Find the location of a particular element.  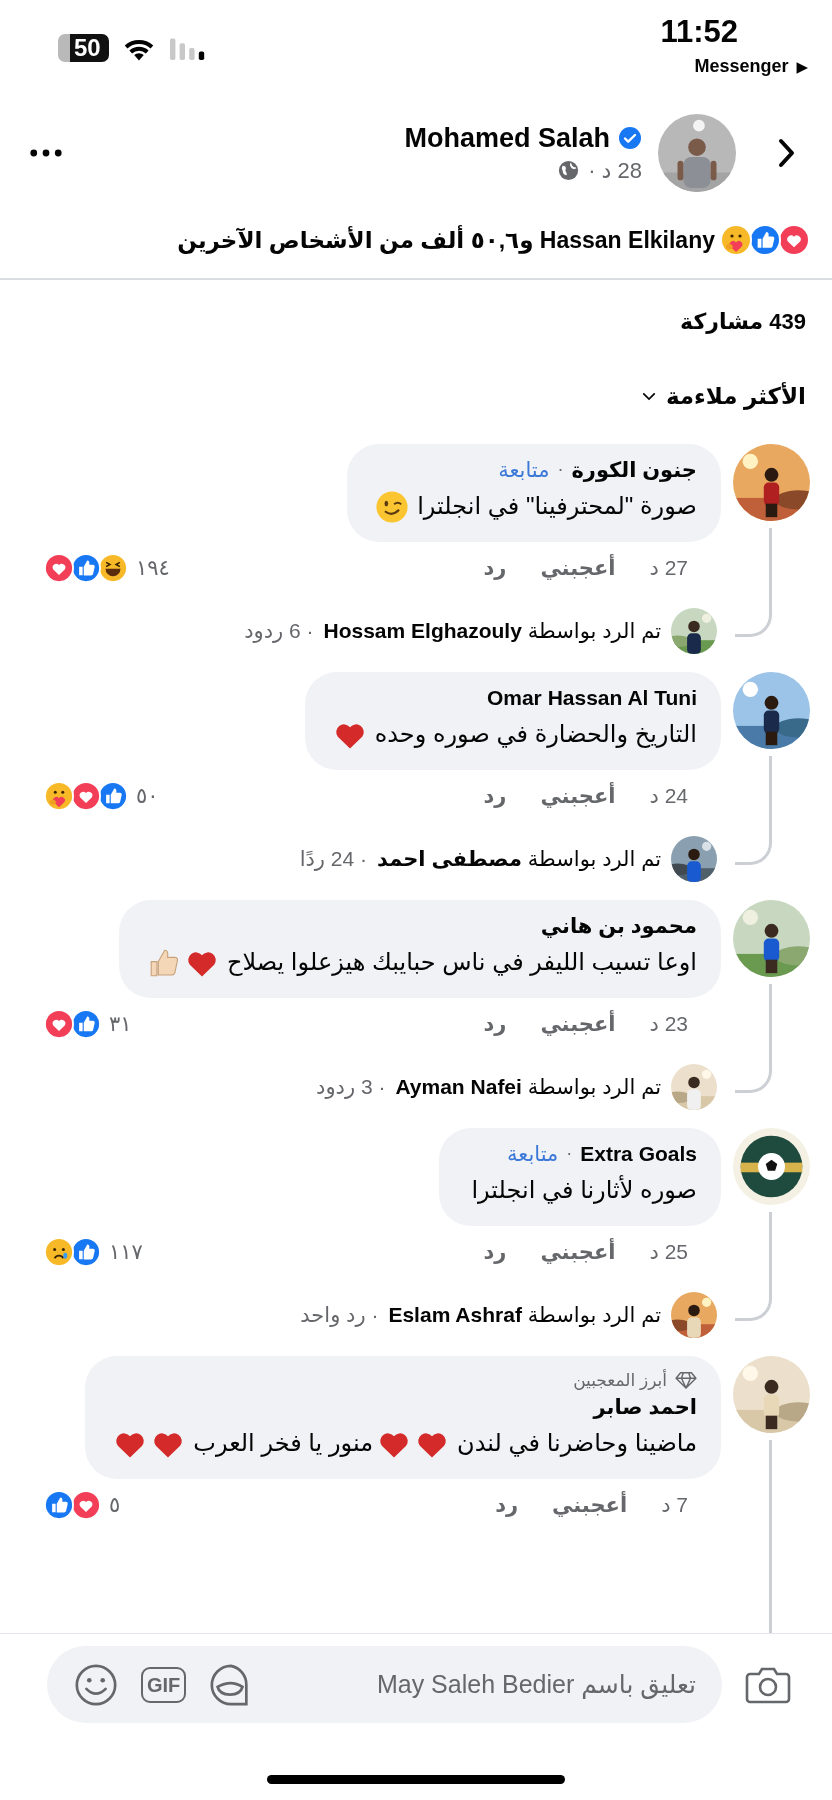

author-name: Mohamed Salah is located at coordinates (507, 138).